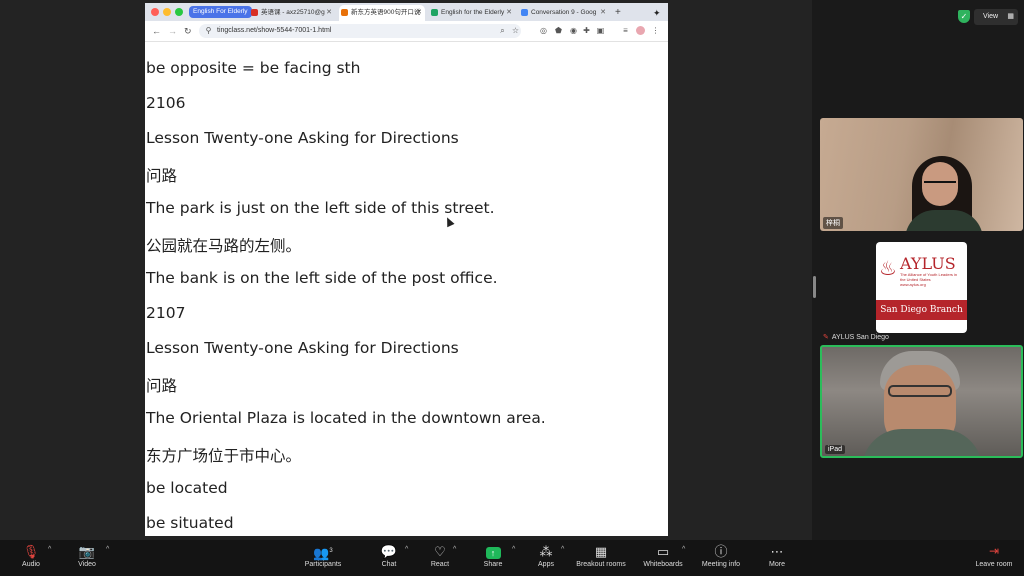 This screenshot has height=576, width=1024. I want to click on react-options-caret: ^, so click(454, 549).